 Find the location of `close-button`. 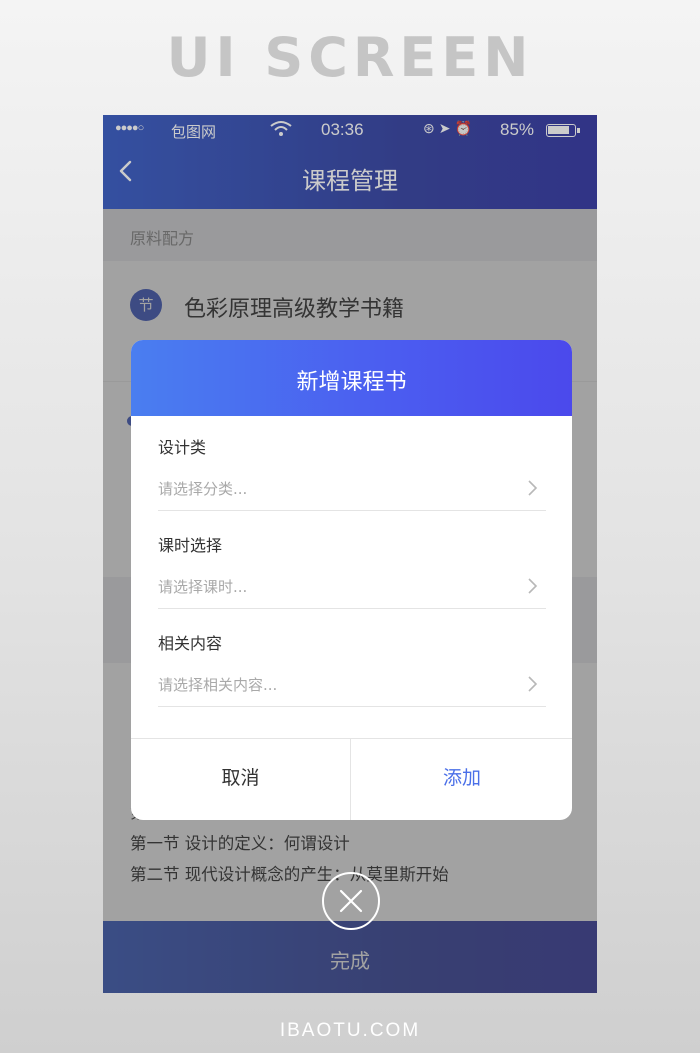

close-button is located at coordinates (351, 901).